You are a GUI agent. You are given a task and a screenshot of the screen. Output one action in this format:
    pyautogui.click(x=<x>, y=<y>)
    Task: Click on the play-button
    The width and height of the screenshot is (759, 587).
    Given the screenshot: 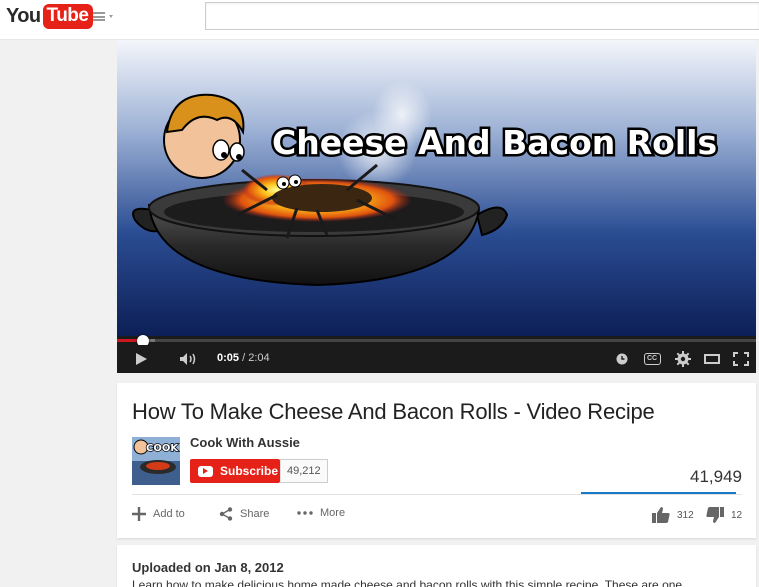 What is the action you would take?
    pyautogui.click(x=141, y=359)
    